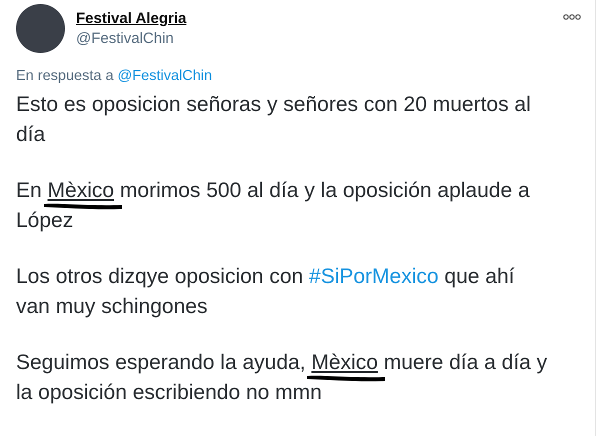  What do you see at coordinates (65, 76) in the screenshot?
I see `reply-label: En respuesta a` at bounding box center [65, 76].